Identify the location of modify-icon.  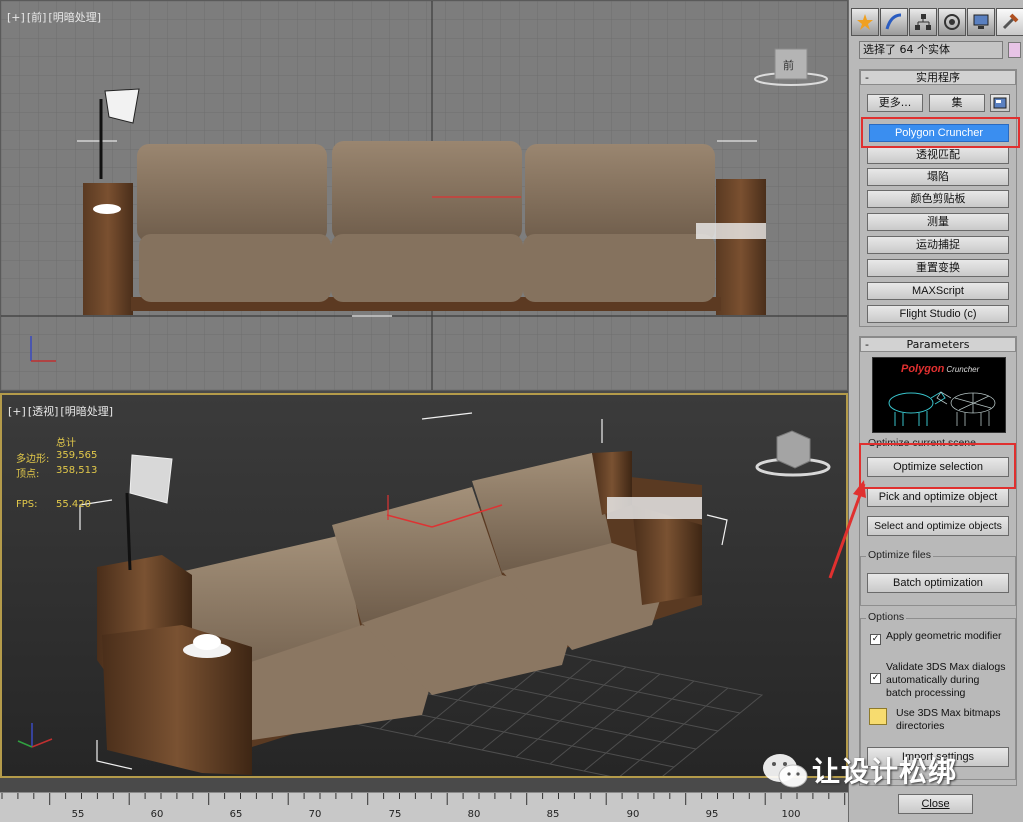
(894, 22).